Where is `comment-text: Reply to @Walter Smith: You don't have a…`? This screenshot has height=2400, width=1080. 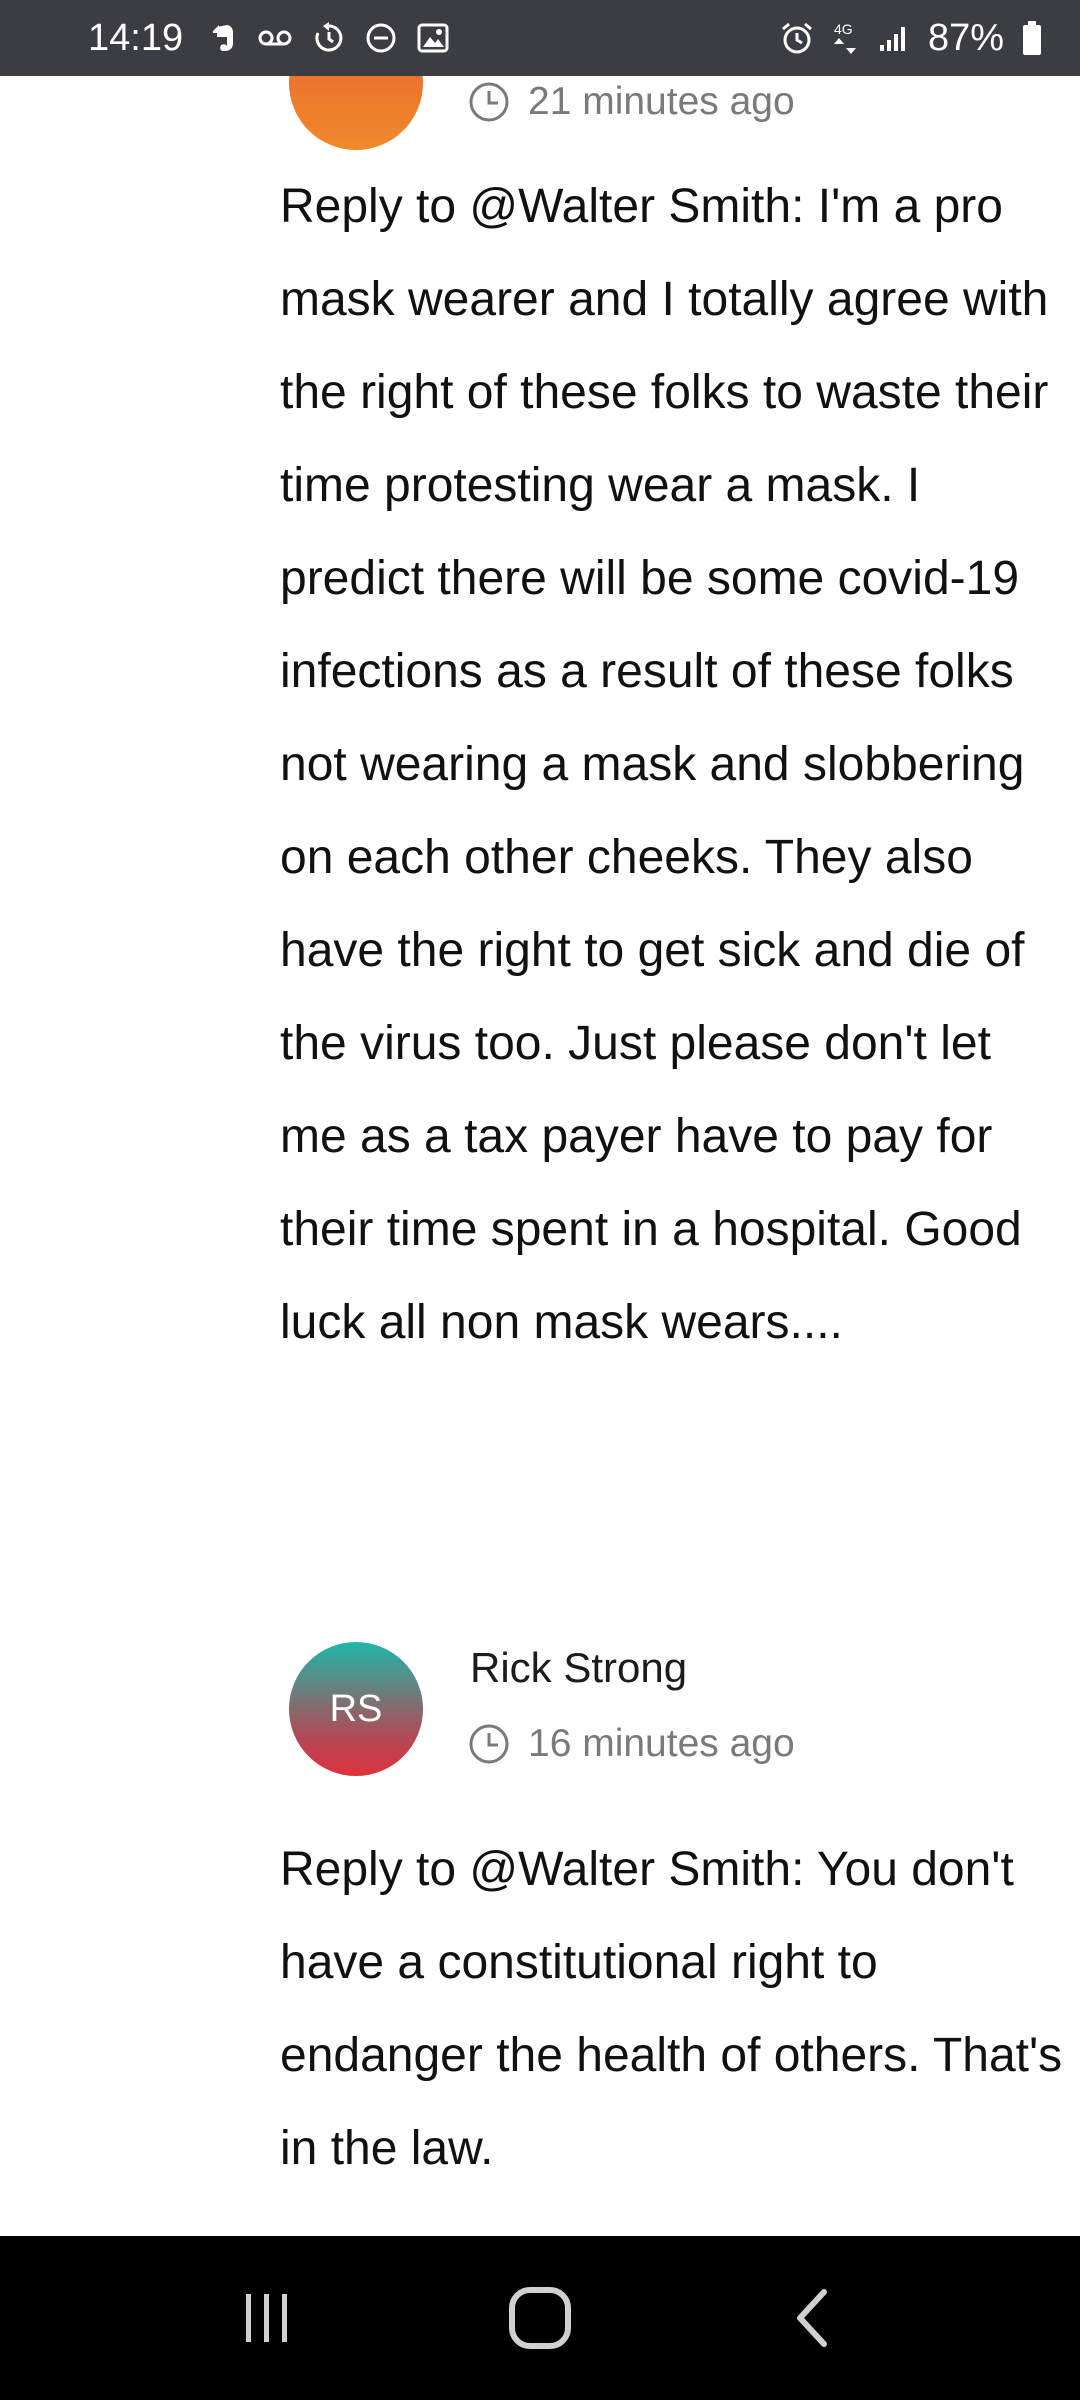
comment-text: Reply to @Walter Smith: You don't have a… is located at coordinates (671, 2009).